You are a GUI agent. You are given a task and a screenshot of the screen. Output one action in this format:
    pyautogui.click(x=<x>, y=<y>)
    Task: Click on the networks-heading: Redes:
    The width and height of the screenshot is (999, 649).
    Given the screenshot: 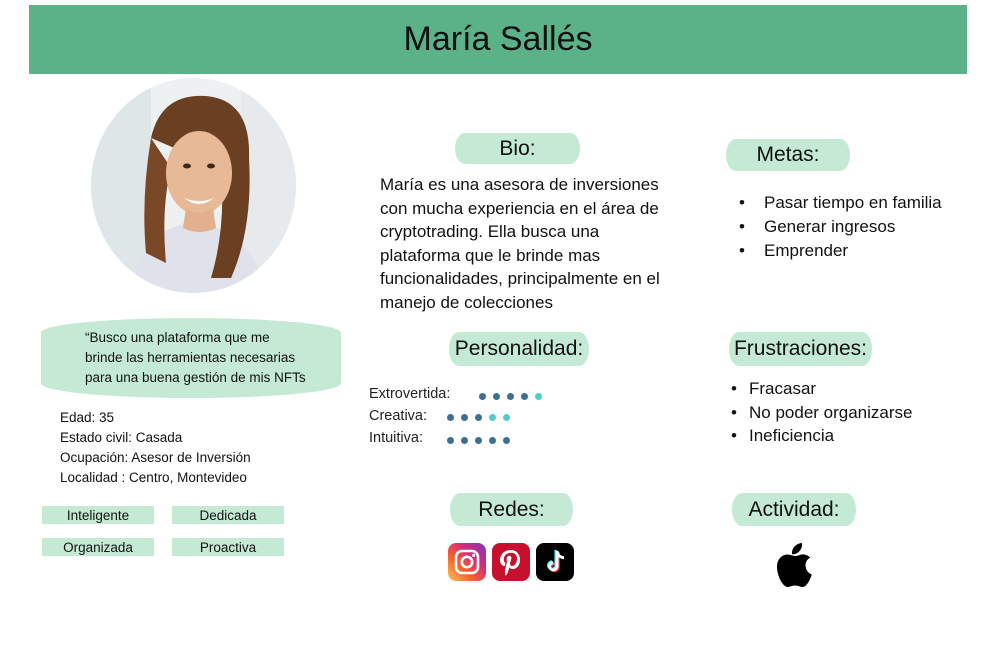 What is the action you would take?
    pyautogui.click(x=511, y=509)
    